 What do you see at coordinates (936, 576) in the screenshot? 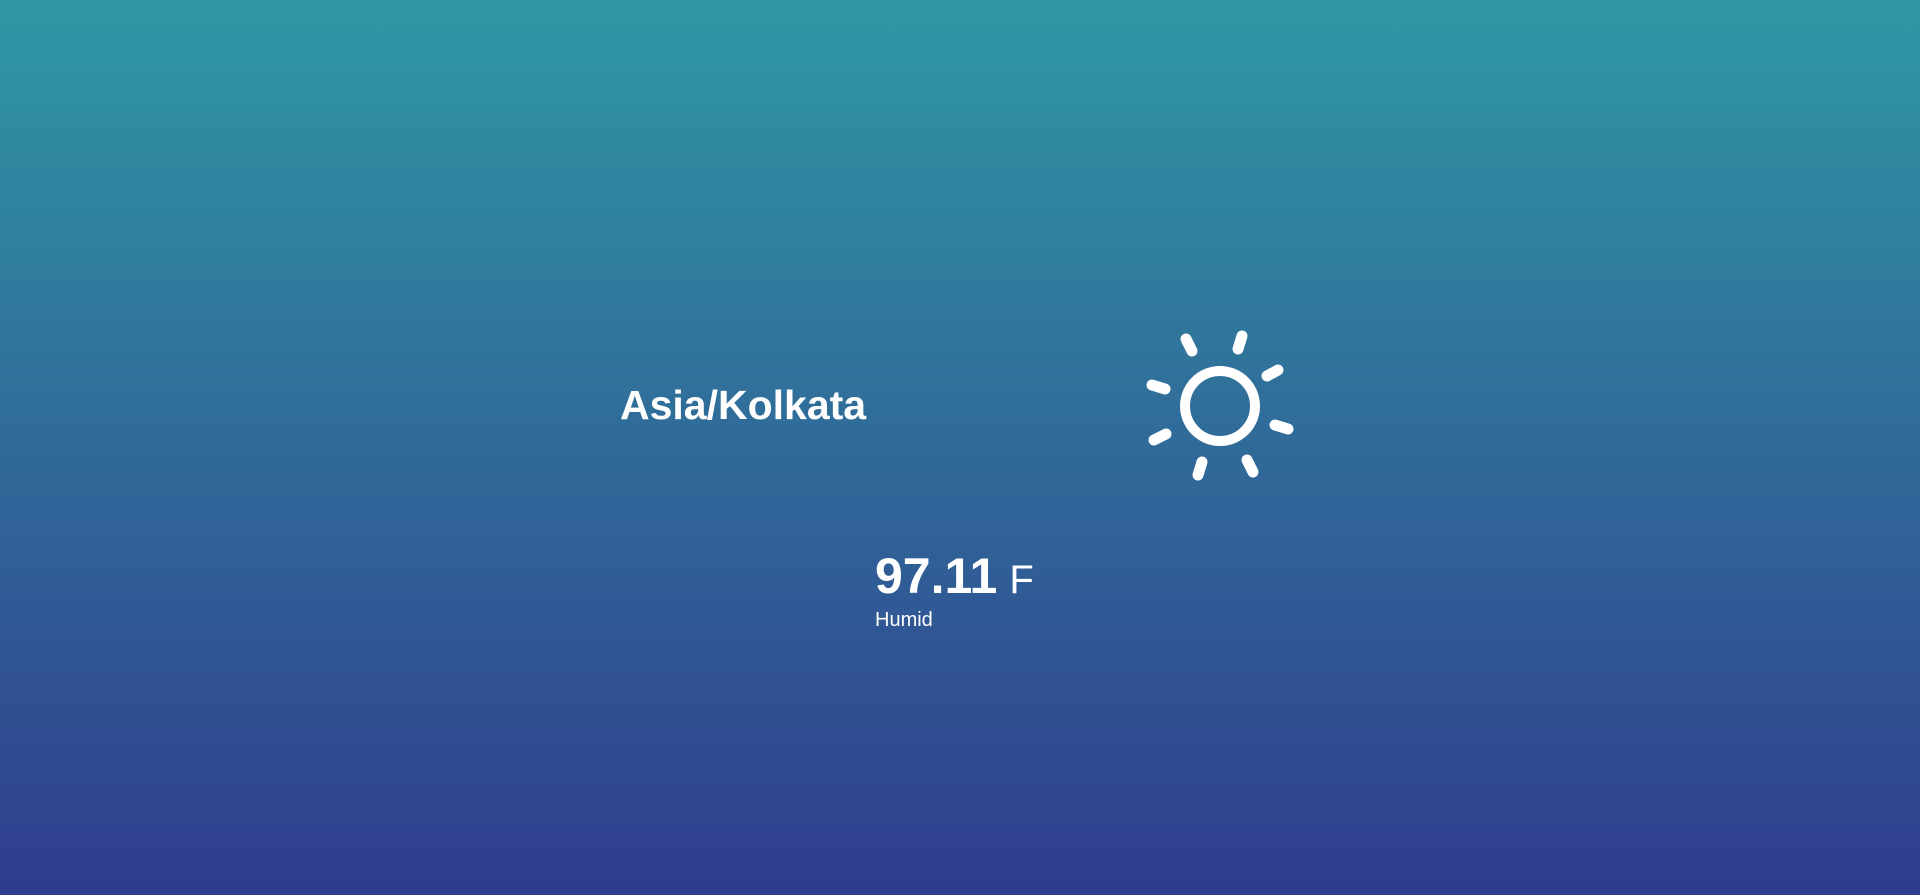
I see `temperature-value: 97.11` at bounding box center [936, 576].